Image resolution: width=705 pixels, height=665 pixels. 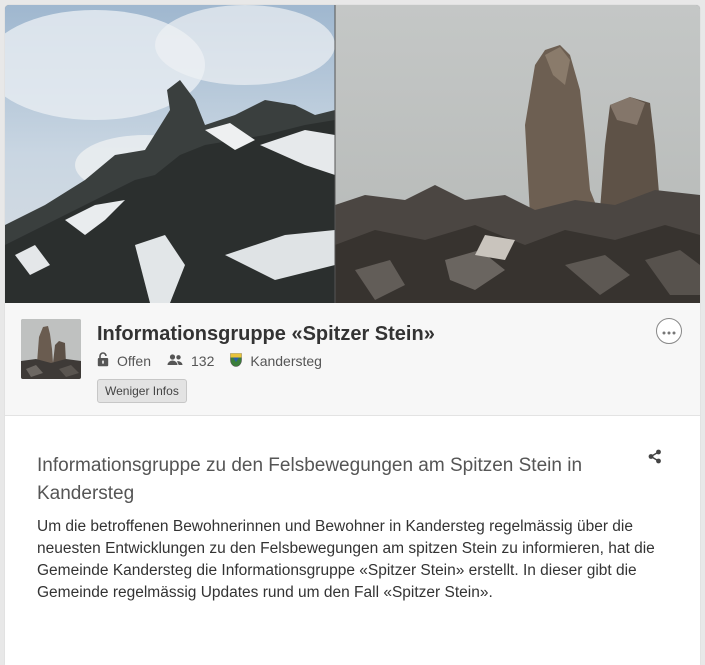 I want to click on group-location-label: Kandersteg, so click(x=286, y=361).